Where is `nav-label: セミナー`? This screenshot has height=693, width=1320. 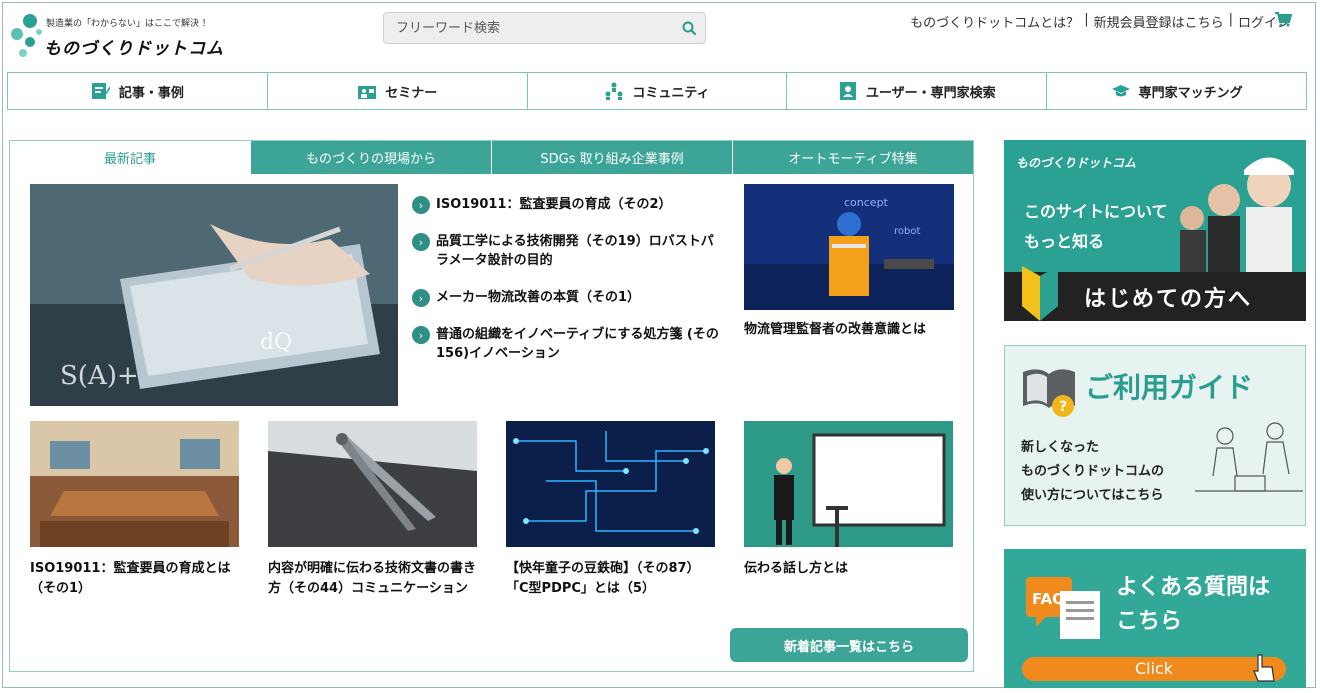 nav-label: セミナー is located at coordinates (411, 93).